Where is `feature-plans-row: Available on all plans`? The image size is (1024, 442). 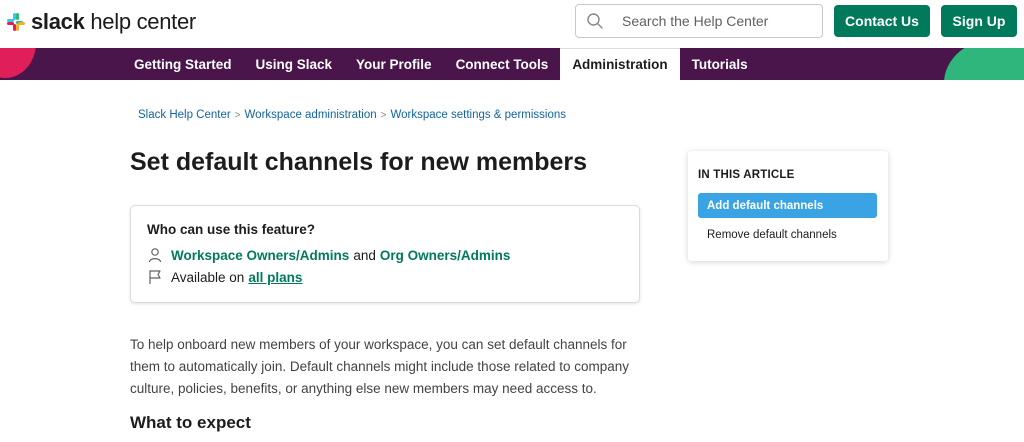
feature-plans-row: Available on all plans is located at coordinates (224, 277).